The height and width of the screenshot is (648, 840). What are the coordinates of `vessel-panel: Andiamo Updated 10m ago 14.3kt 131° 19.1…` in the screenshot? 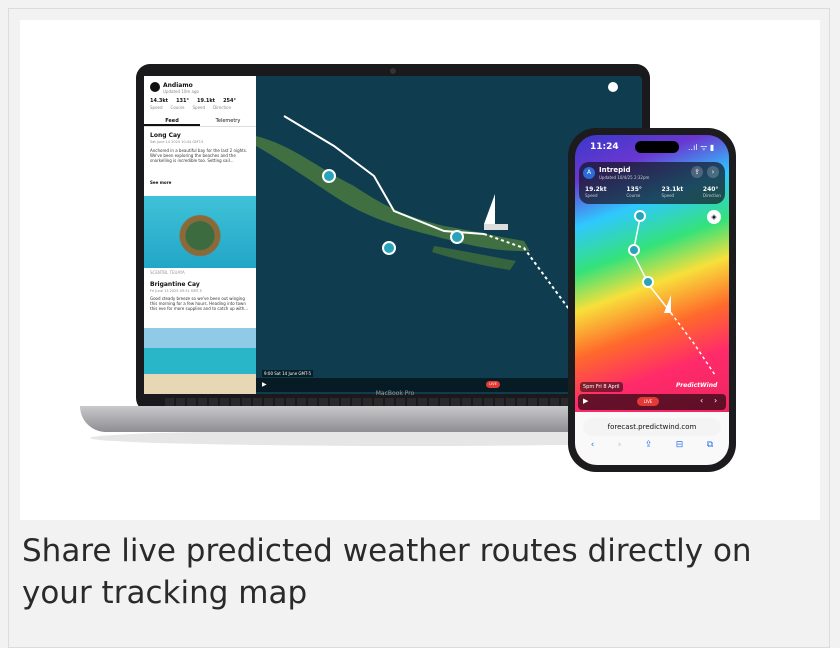 It's located at (200, 235).